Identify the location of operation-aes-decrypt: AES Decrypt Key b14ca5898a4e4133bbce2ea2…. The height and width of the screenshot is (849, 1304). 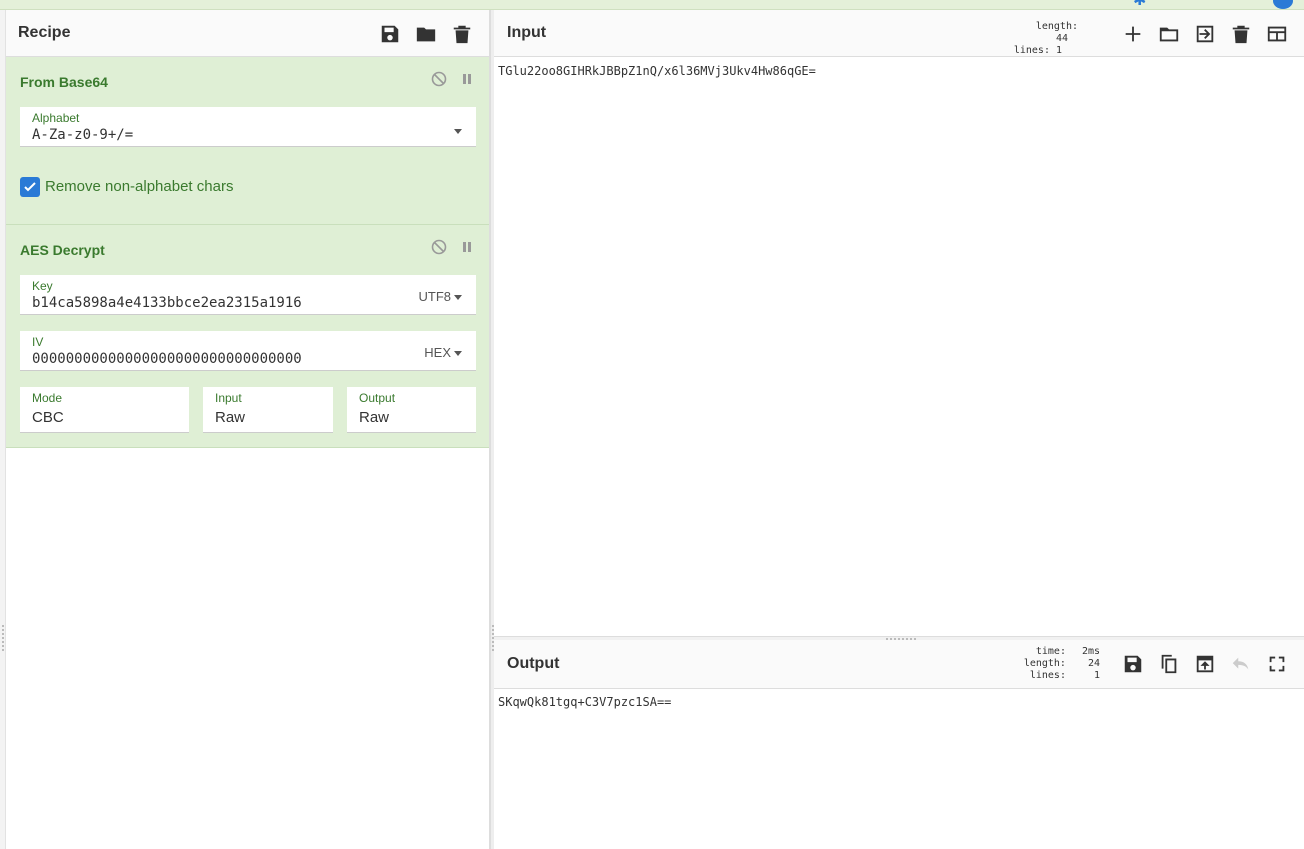
(247, 336).